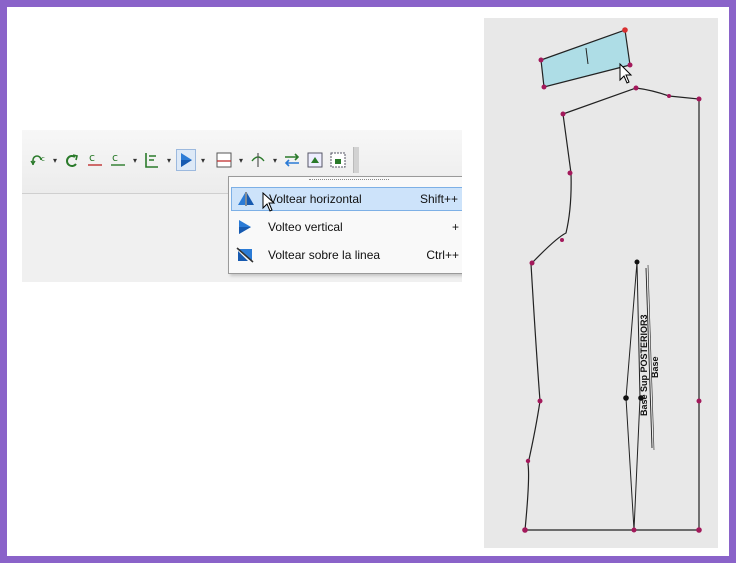 The height and width of the screenshot is (563, 736). What do you see at coordinates (169, 160) in the screenshot?
I see `align-step-dropdown-icon: ▾` at bounding box center [169, 160].